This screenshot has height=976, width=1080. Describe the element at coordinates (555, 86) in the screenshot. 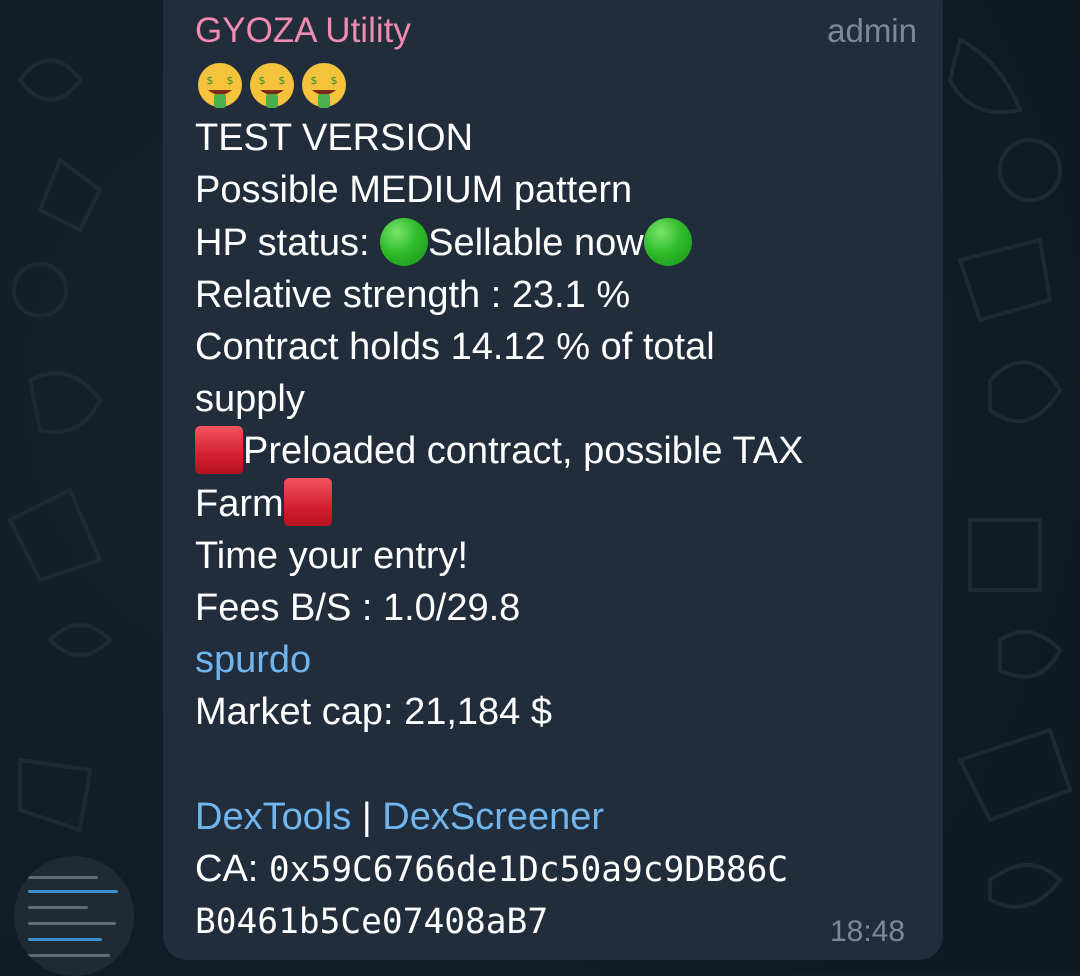

I see `emoji-row: $ $ $ $ $ $` at that location.